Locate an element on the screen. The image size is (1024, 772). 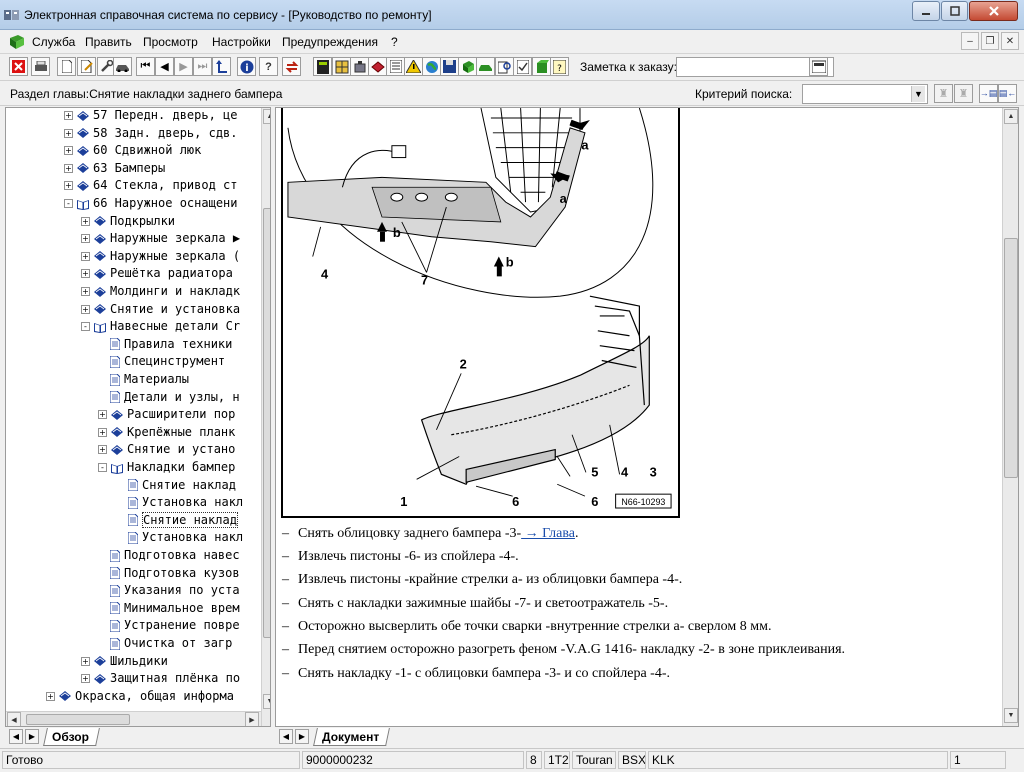
parts-button is located at coordinates (341, 66).